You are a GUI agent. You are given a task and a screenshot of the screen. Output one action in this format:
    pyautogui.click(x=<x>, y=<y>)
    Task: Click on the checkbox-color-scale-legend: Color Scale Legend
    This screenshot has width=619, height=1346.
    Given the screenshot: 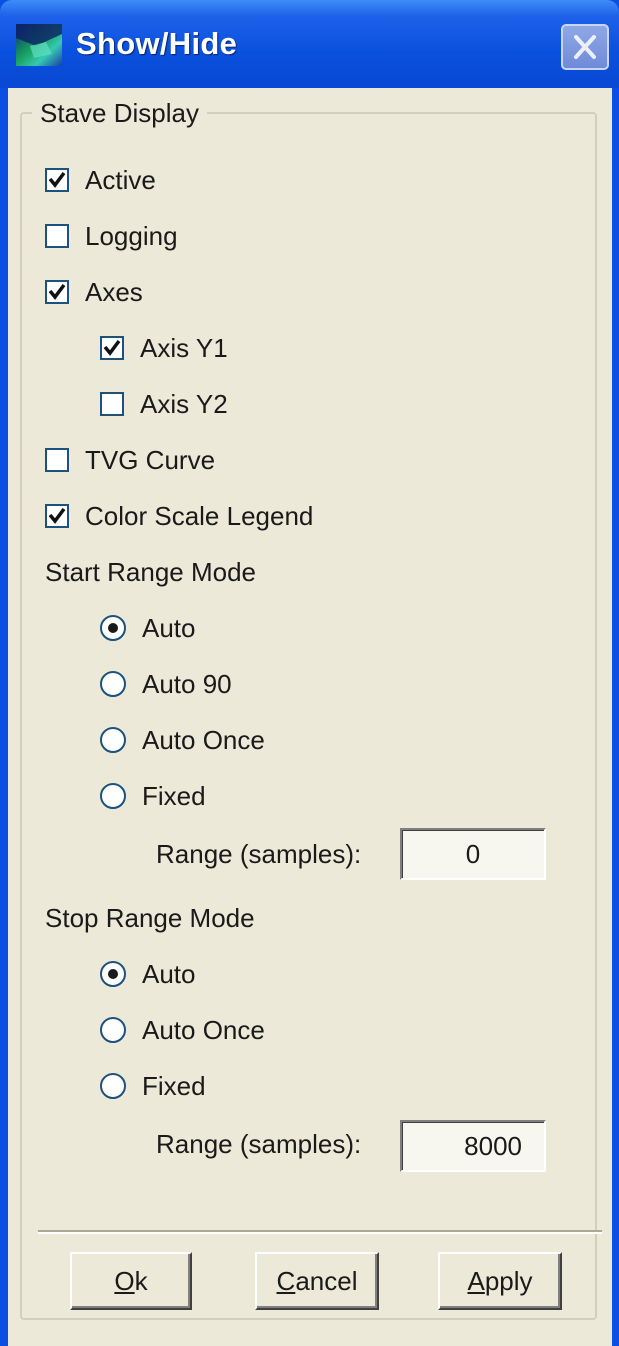 What is the action you would take?
    pyautogui.click(x=179, y=516)
    